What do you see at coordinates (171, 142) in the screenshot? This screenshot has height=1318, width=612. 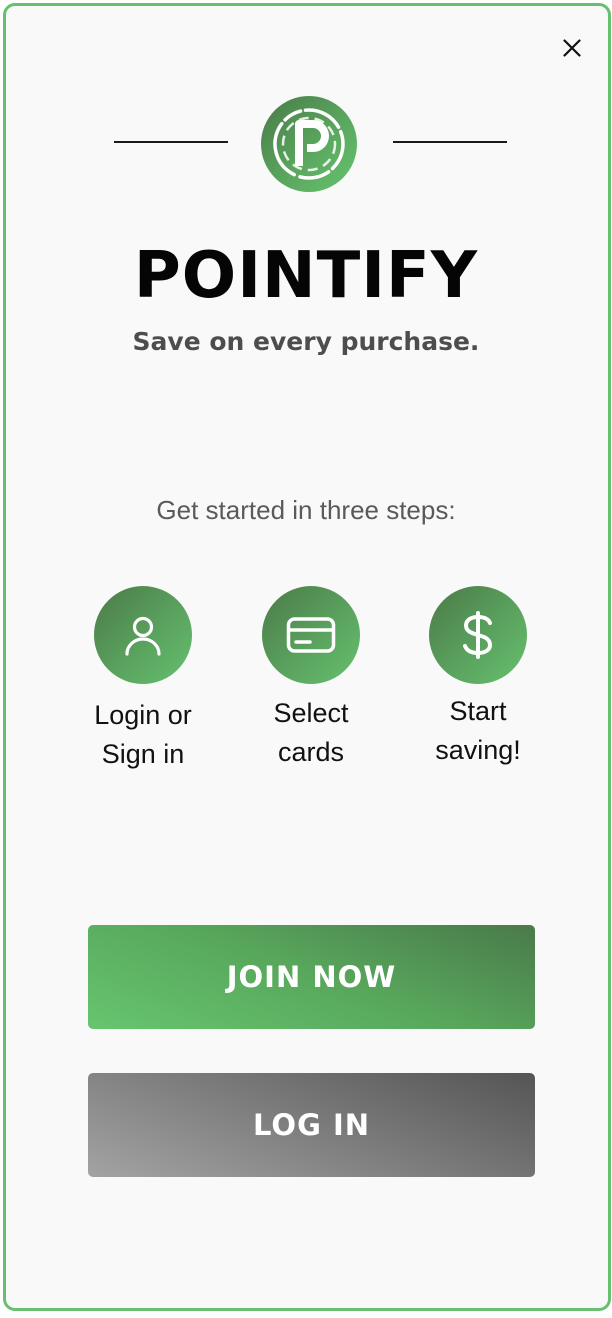 I see `logo-divider-left` at bounding box center [171, 142].